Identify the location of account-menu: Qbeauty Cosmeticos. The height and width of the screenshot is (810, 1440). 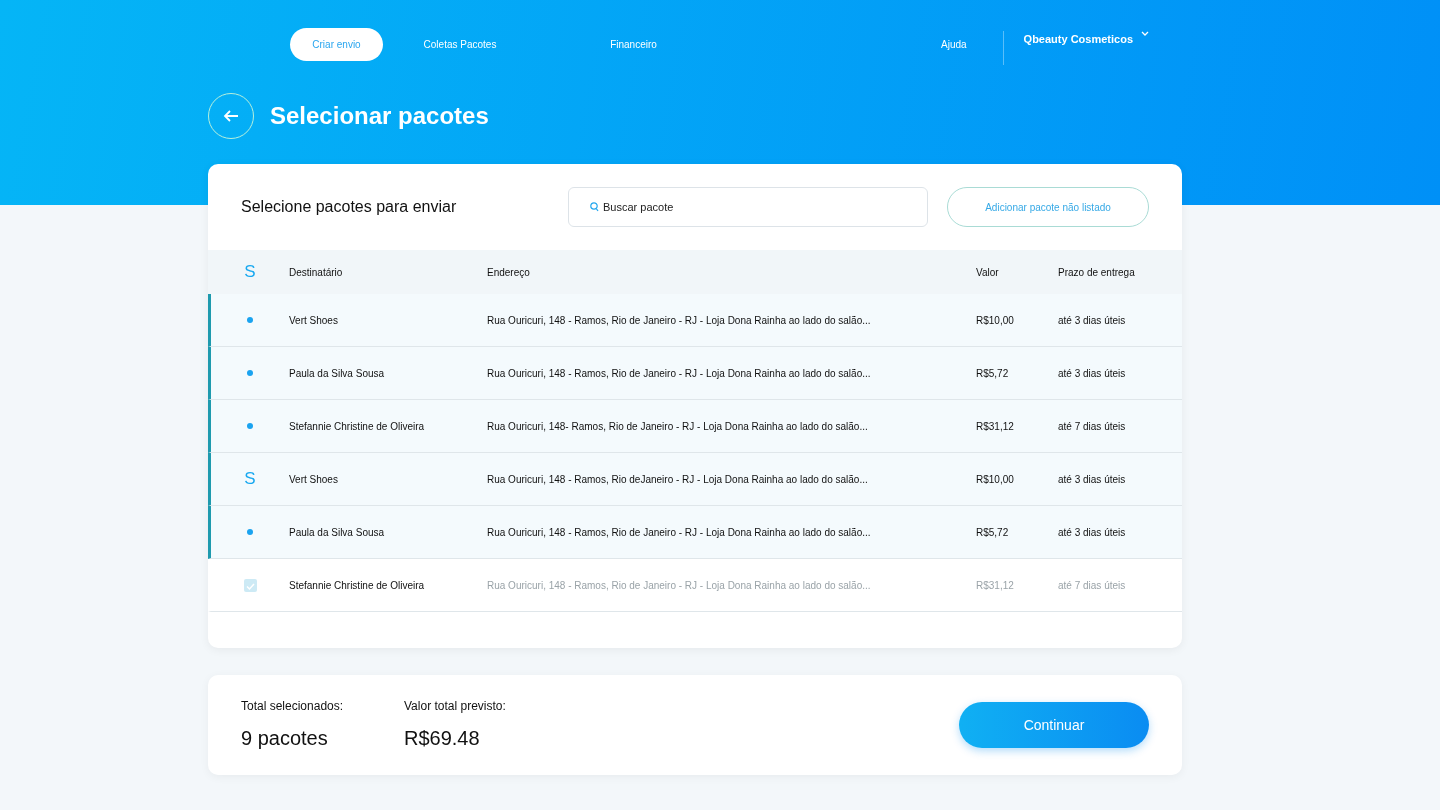
(1075, 48).